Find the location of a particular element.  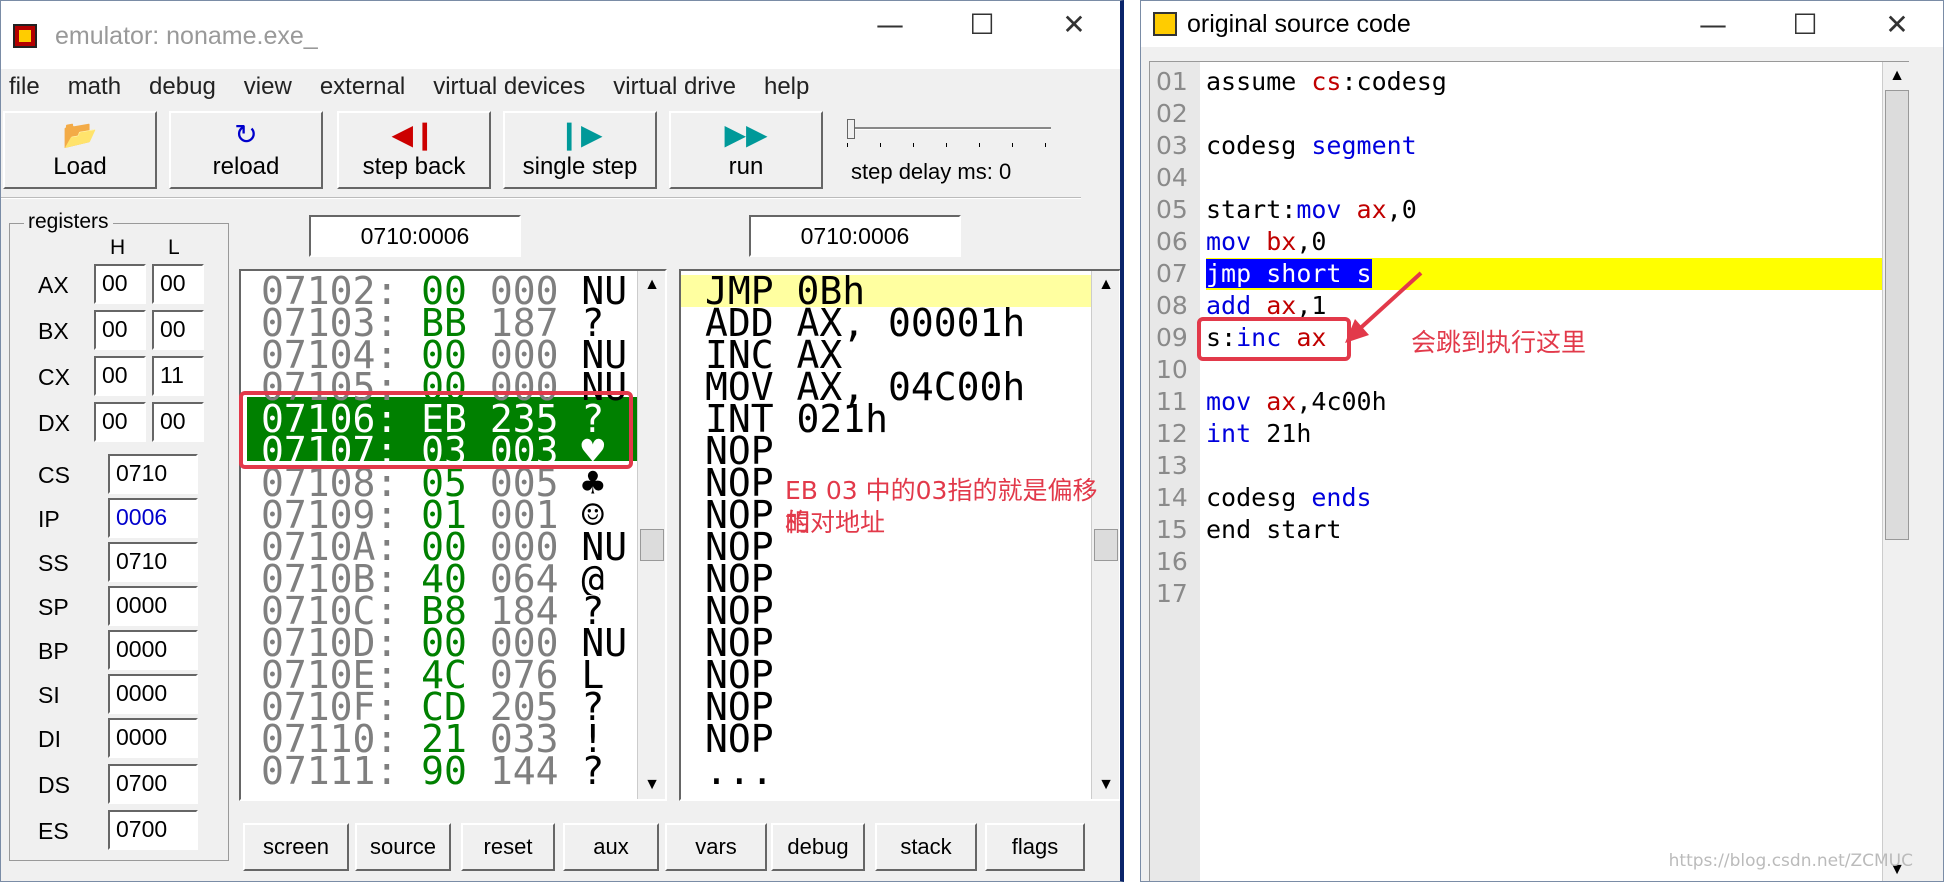

reset-button: reset is located at coordinates (508, 847).